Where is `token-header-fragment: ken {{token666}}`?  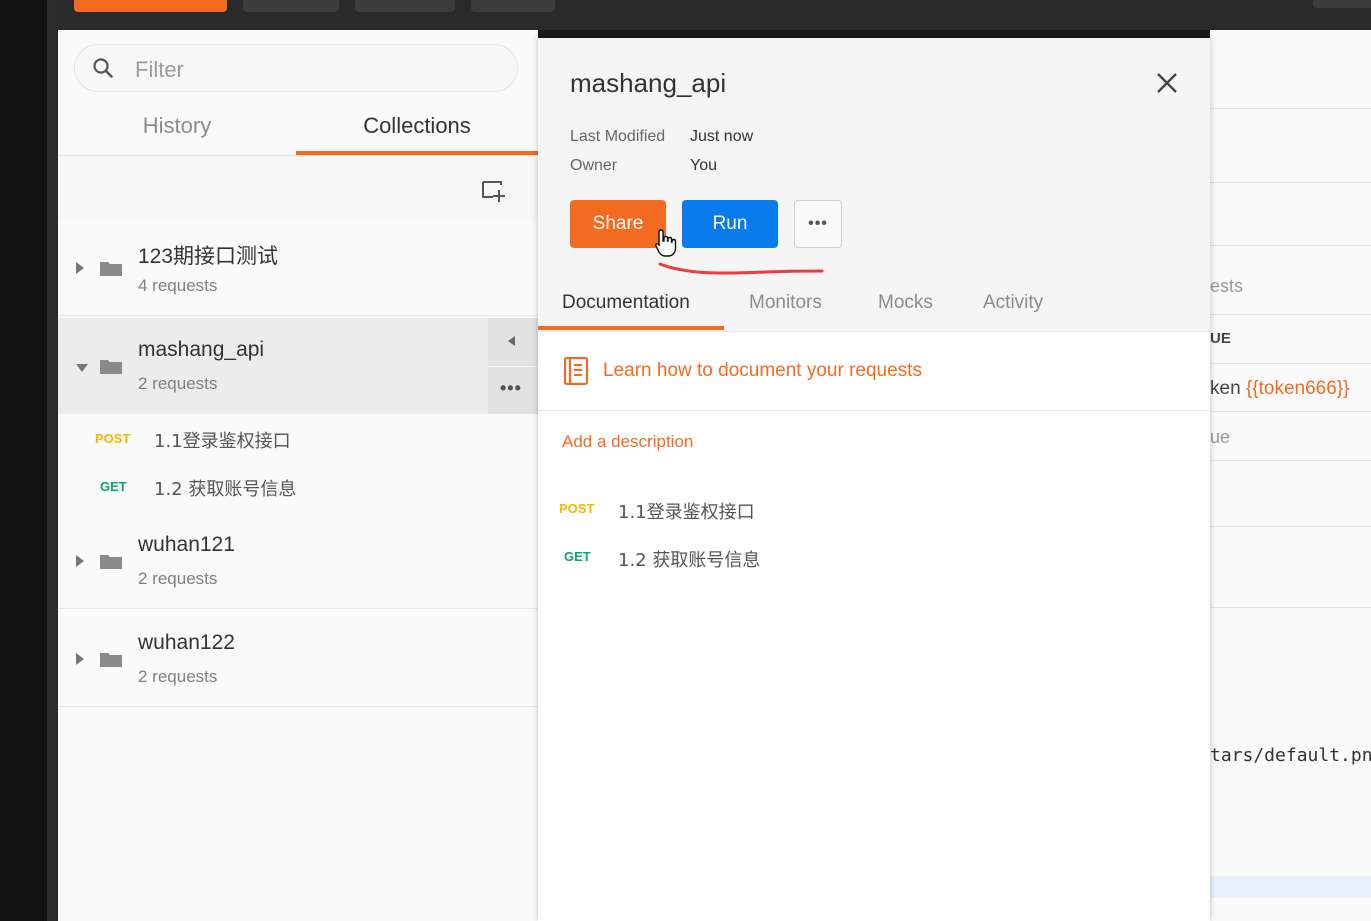
token-header-fragment: ken {{token666}} is located at coordinates (1280, 389).